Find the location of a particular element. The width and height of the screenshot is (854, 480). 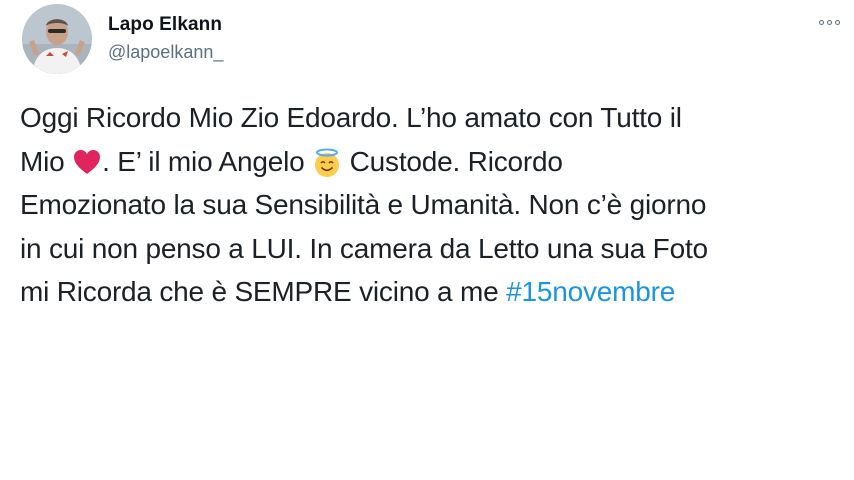

tweet-text-segment: . E’ il mio Angelo is located at coordinates (207, 161).